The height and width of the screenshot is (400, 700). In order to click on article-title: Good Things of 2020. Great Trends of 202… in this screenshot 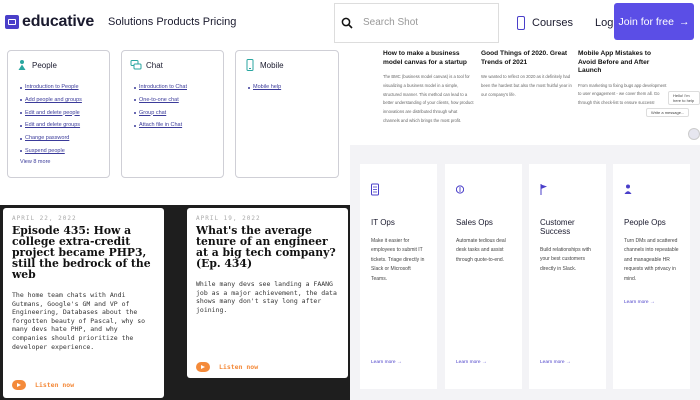, I will do `click(527, 58)`.